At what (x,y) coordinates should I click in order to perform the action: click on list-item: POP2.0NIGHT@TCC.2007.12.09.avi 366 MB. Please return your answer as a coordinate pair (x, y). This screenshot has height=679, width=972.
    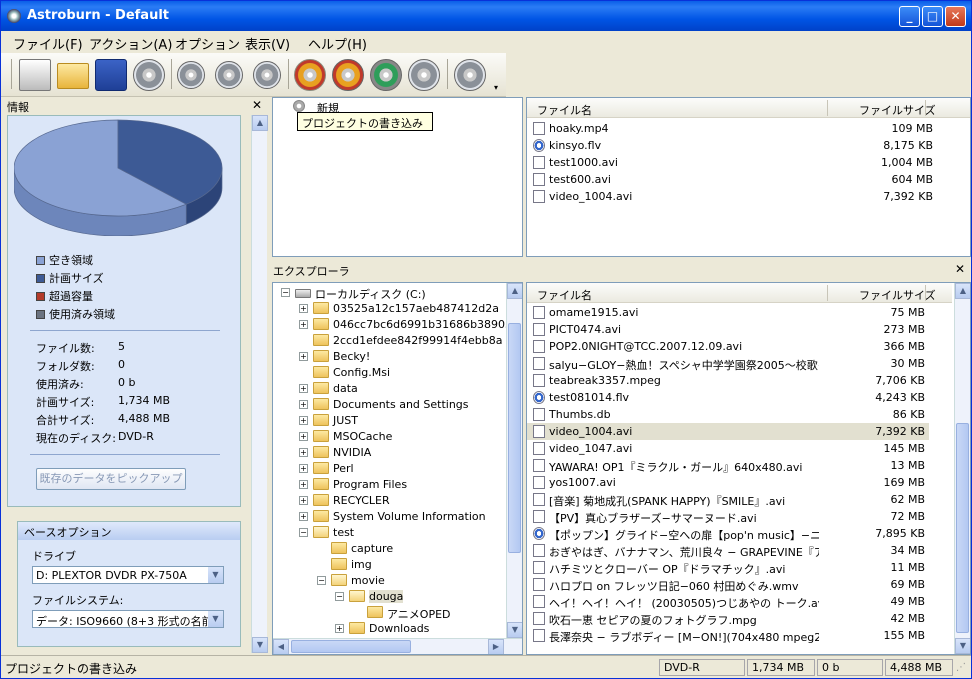
    Looking at the image, I should click on (728, 346).